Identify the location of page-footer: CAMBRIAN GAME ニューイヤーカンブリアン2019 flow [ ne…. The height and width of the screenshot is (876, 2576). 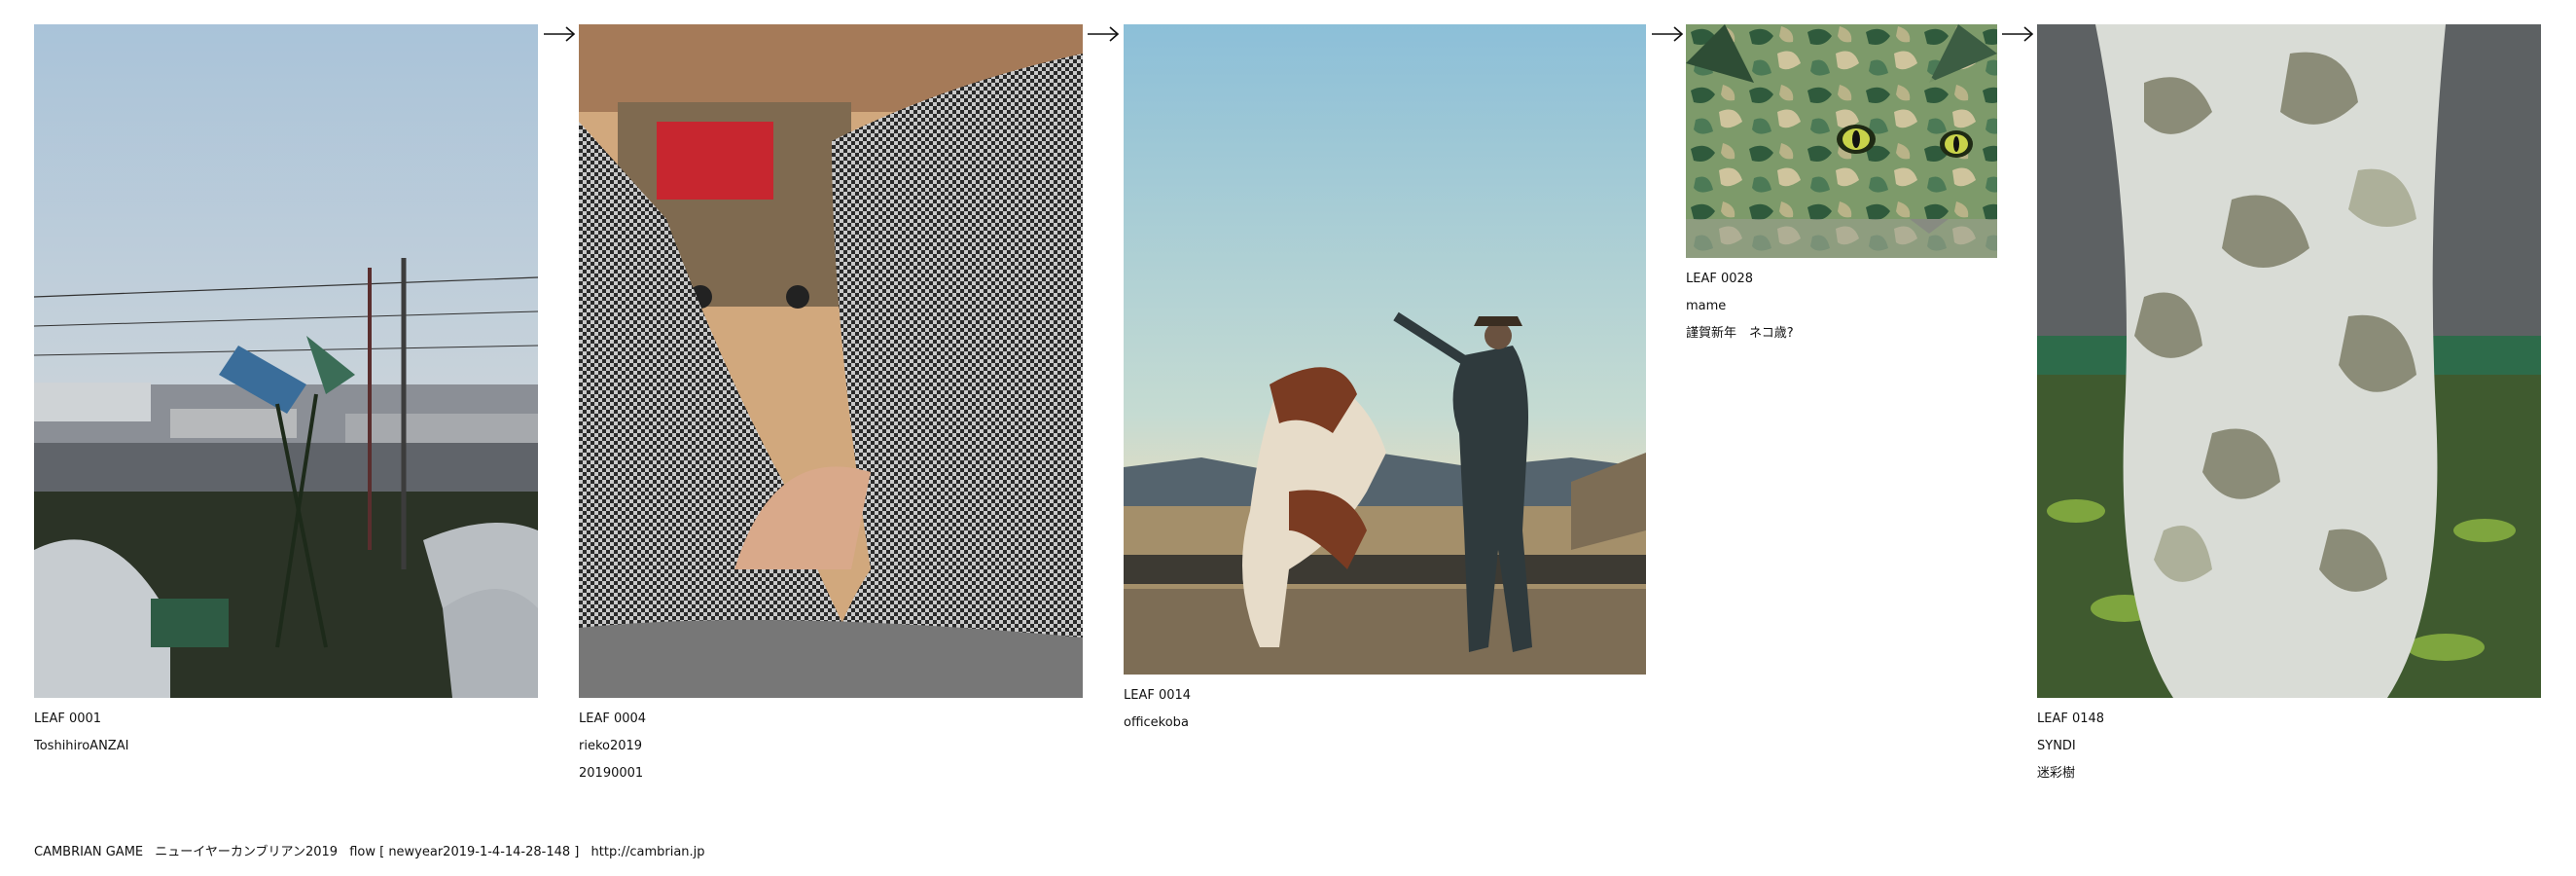
(369, 850).